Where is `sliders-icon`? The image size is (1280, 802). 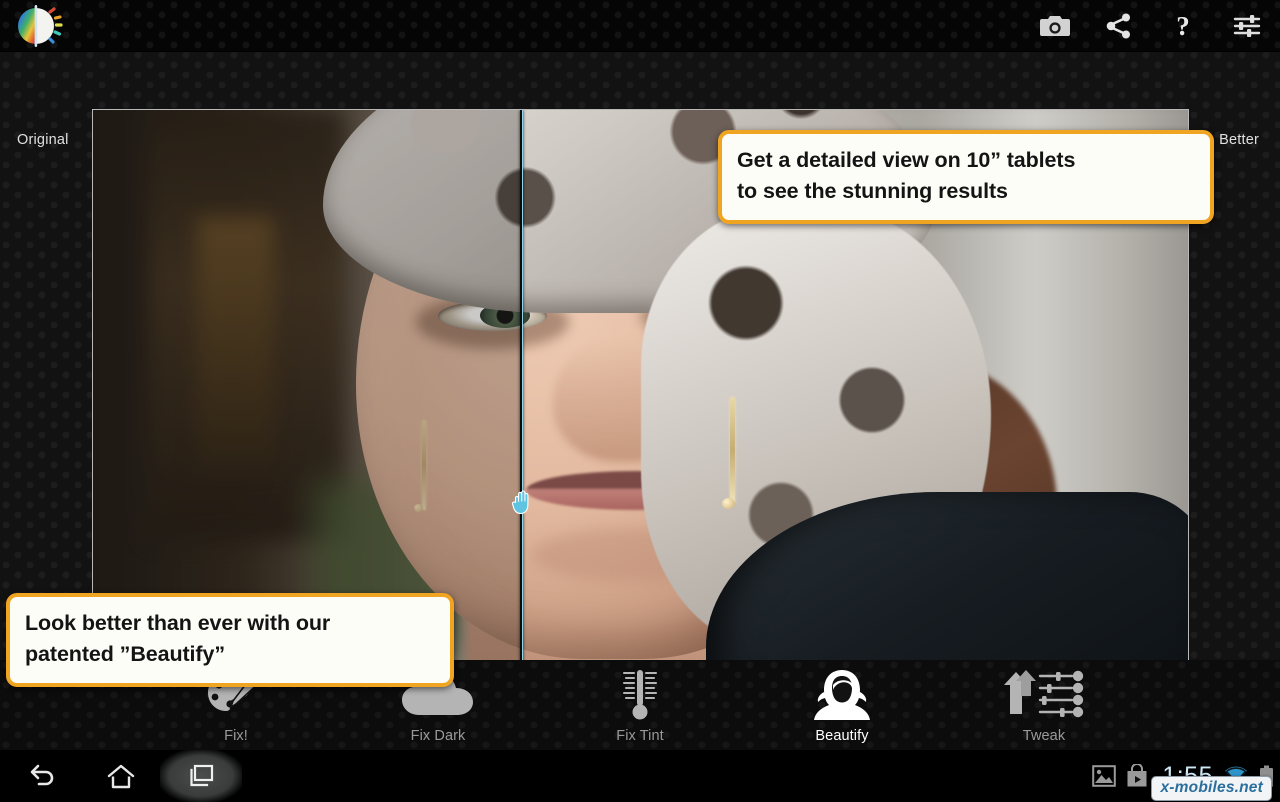
sliders-icon is located at coordinates (1247, 26).